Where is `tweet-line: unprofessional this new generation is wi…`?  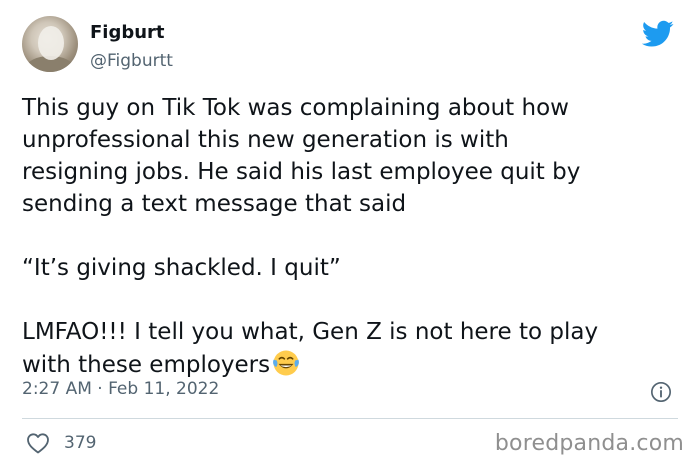
tweet-line: unprofessional this new generation is wi… is located at coordinates (265, 140).